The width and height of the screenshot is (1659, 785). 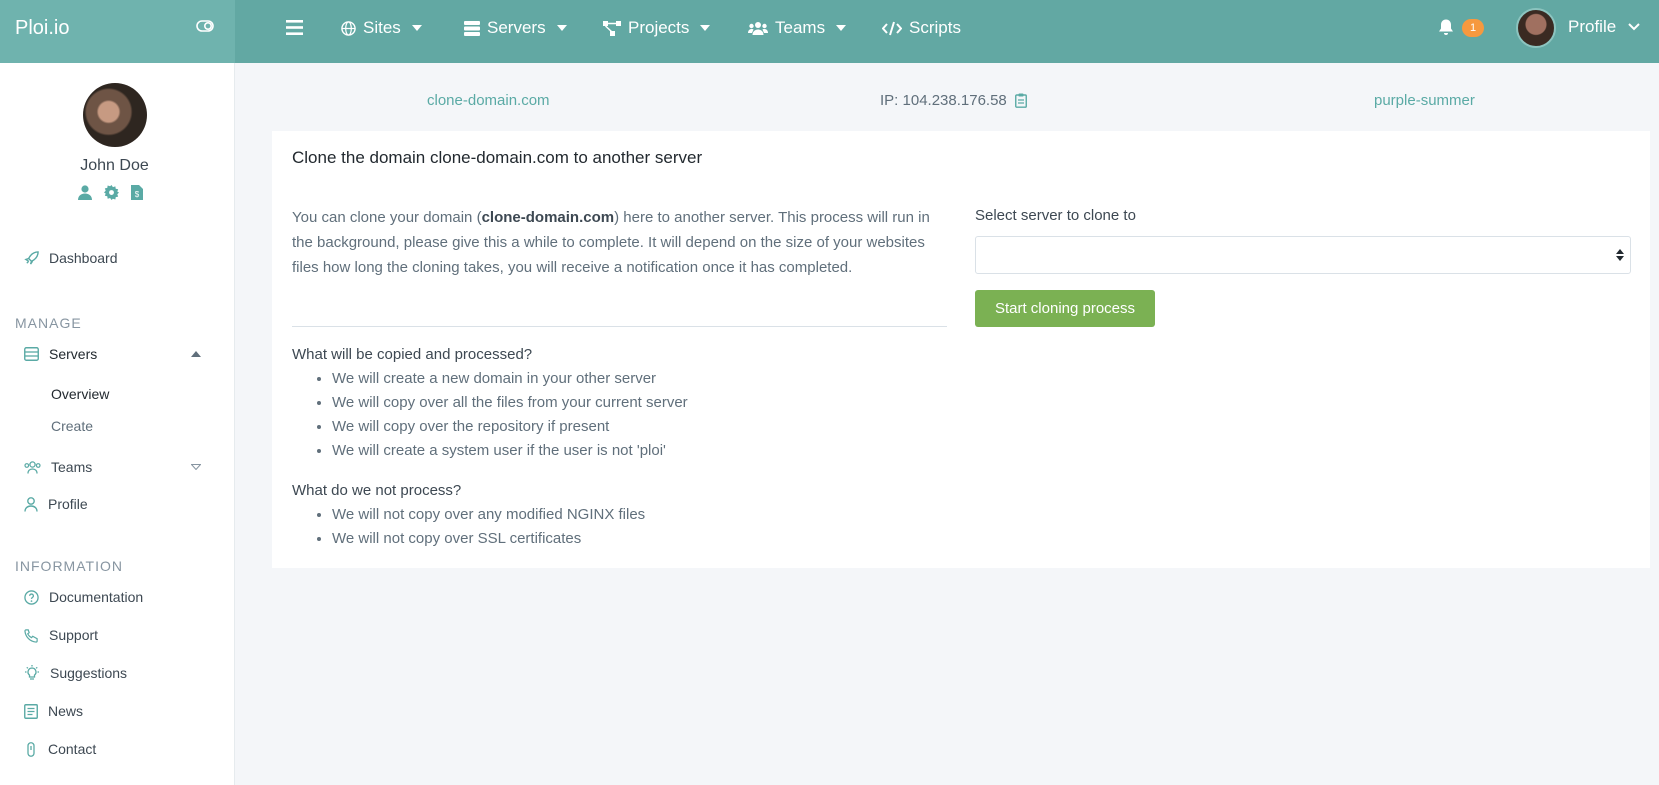 What do you see at coordinates (72, 749) in the screenshot?
I see `sidebar-item-label: Contact` at bounding box center [72, 749].